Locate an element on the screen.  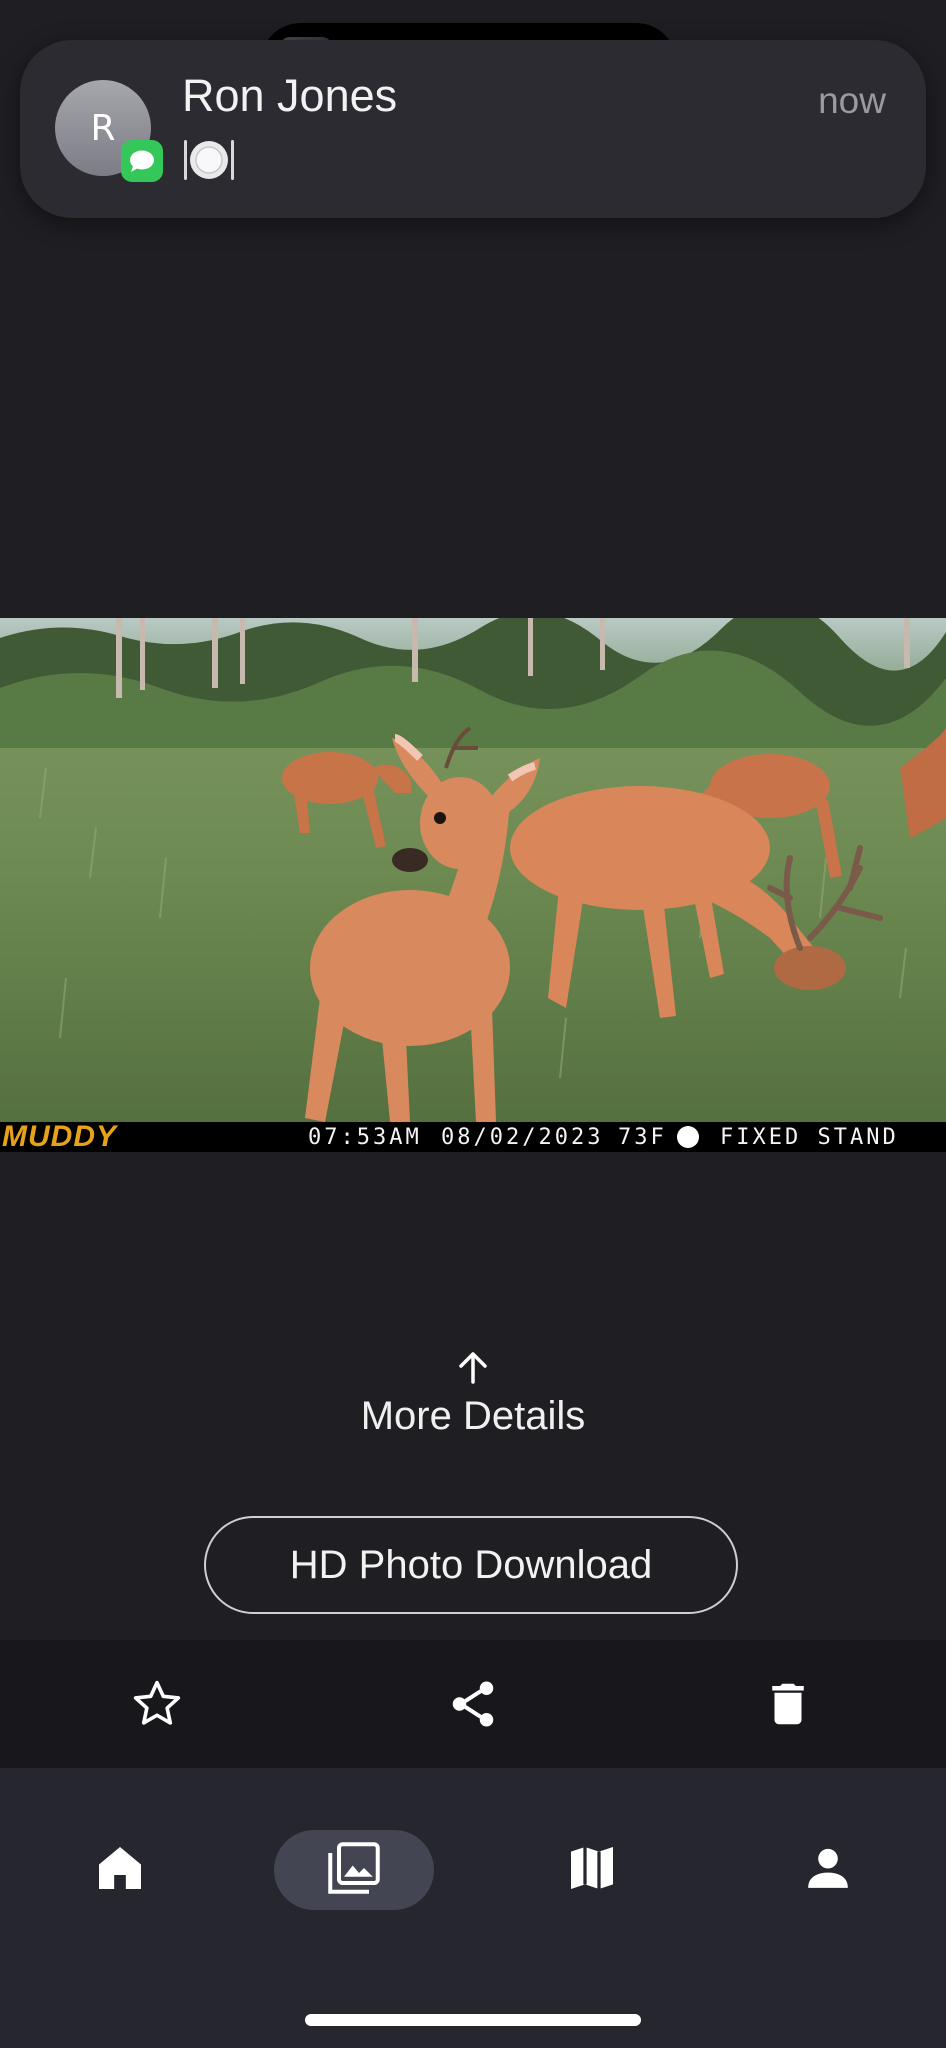
arrow-up-icon is located at coordinates (473, 1368).